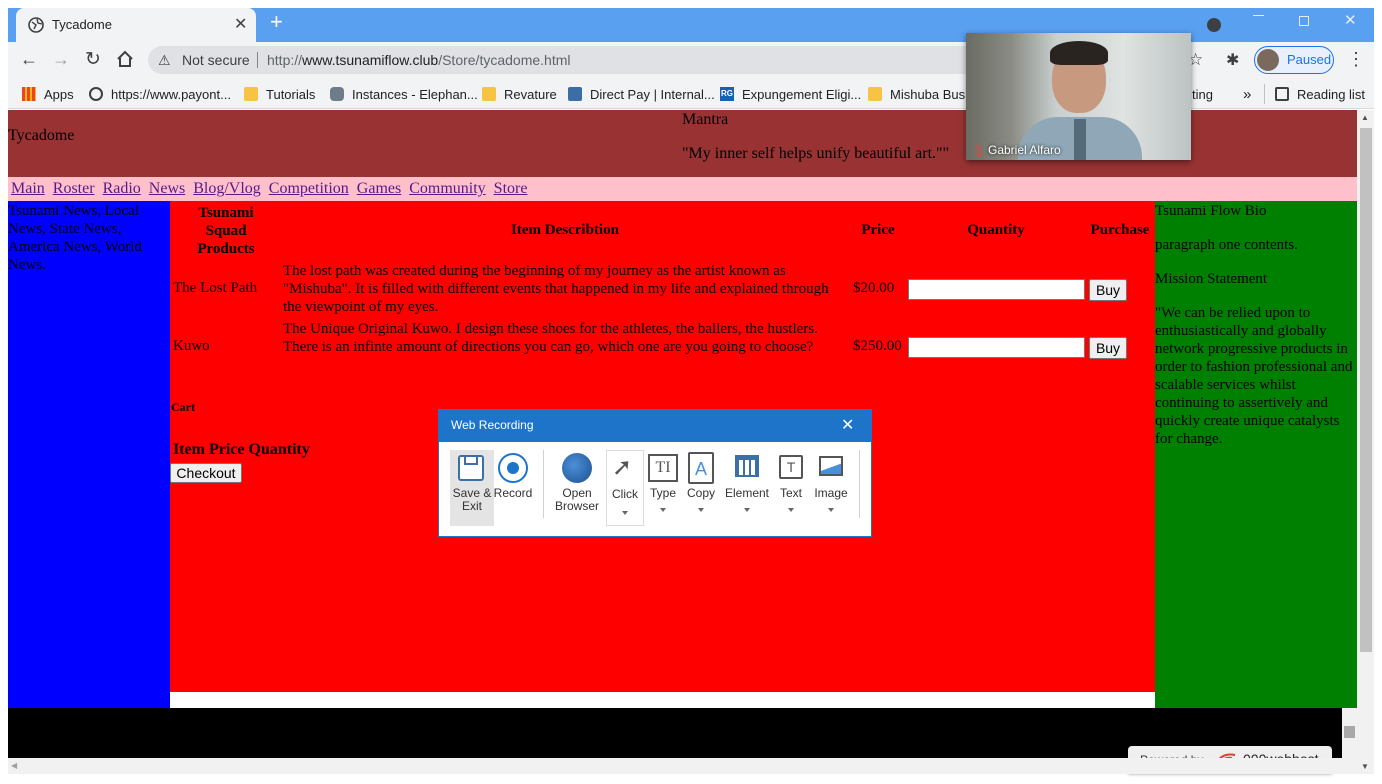 This screenshot has width=1382, height=784. I want to click on click-dropdown-caret, so click(625, 513).